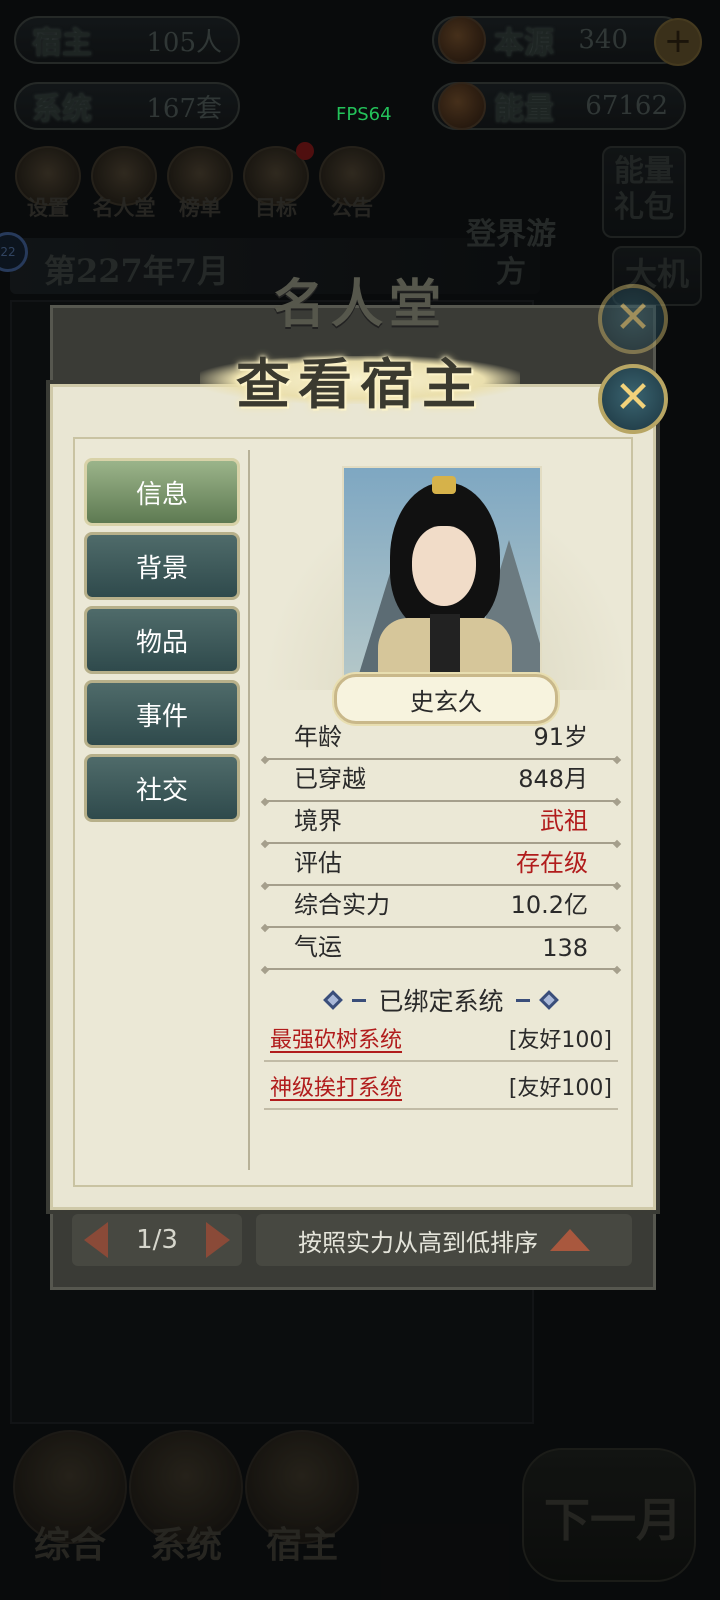  Describe the element at coordinates (124, 184) in the screenshot. I see `hall-of-fame-button: 名人堂` at that location.